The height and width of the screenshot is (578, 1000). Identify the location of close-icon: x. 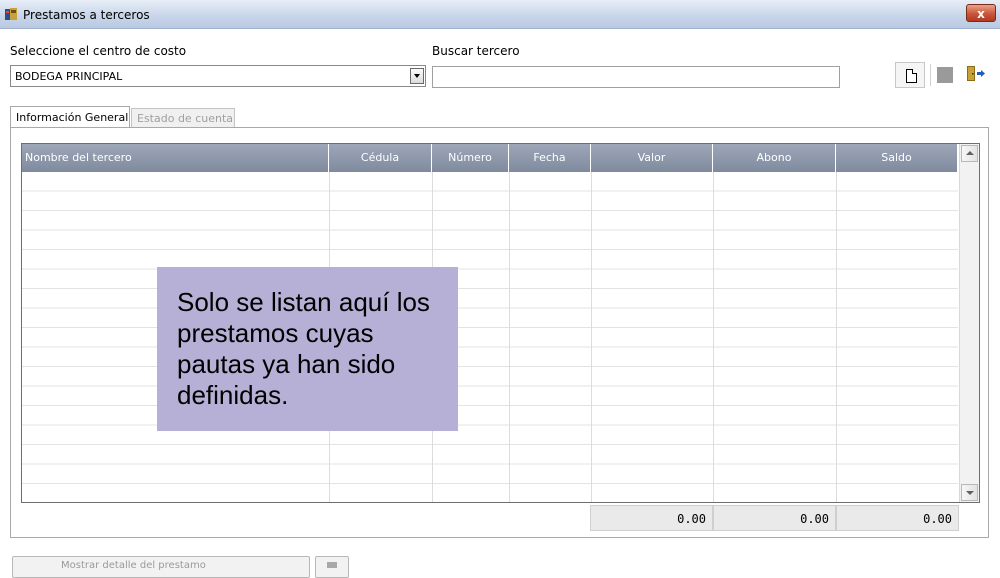
(981, 14).